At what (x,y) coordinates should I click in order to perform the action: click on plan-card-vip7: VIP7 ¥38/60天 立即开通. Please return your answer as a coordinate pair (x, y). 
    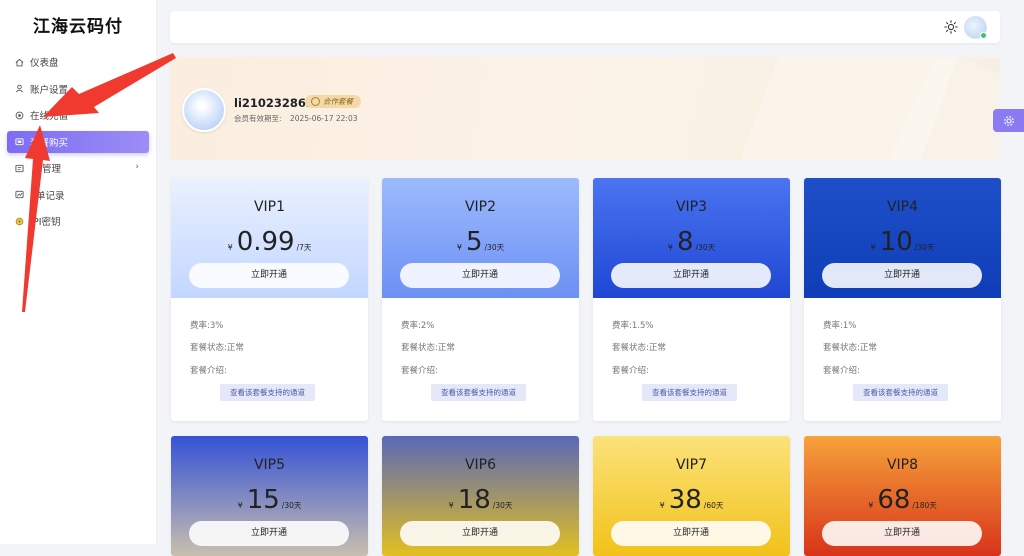
    Looking at the image, I should click on (691, 496).